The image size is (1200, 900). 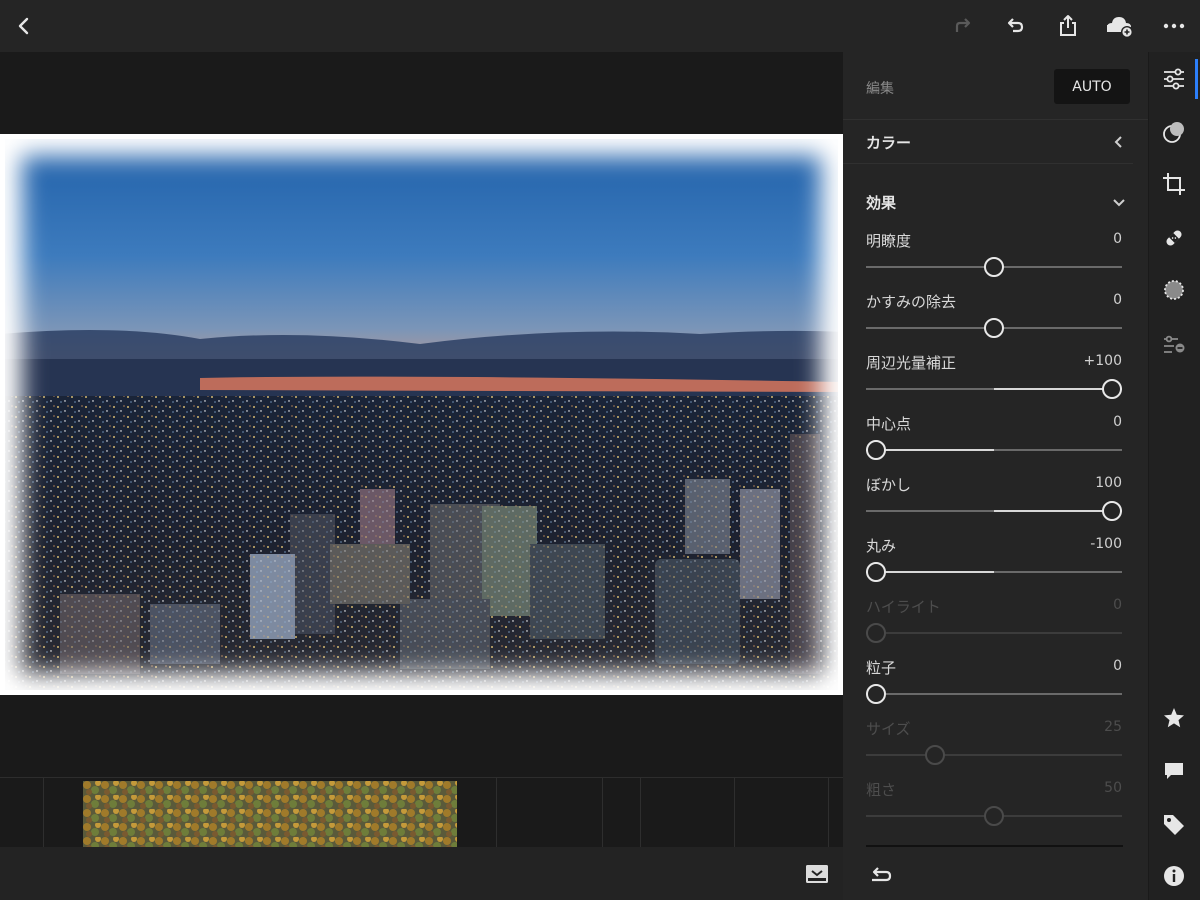 I want to click on slider-row: 明瞭度 0, so click(x=994, y=260).